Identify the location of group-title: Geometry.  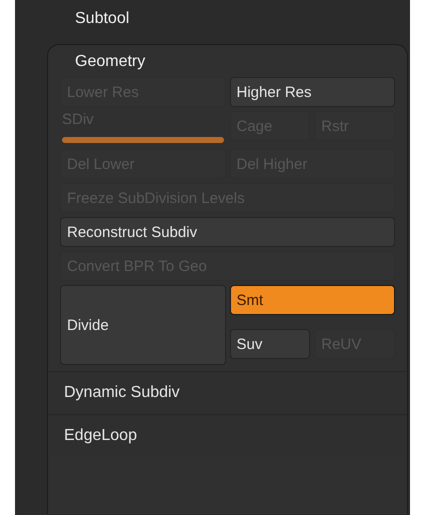
(110, 62).